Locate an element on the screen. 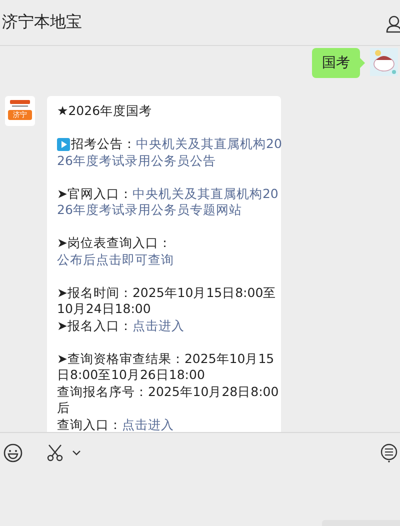 The width and height of the screenshot is (400, 526). link: 26年度考试录用公务员公告 is located at coordinates (136, 160).